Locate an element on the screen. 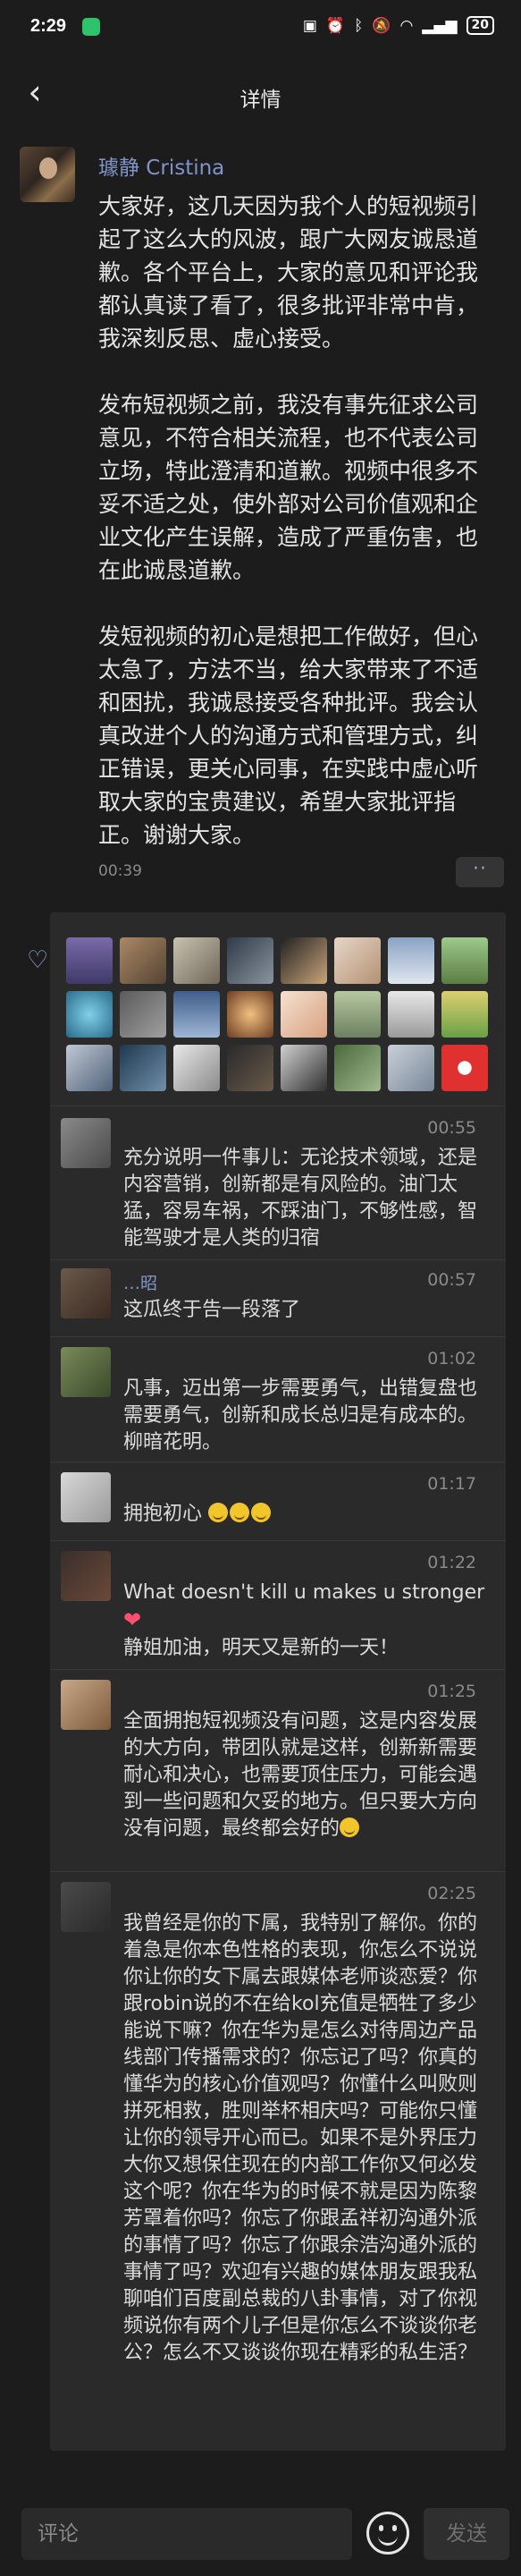  comment-text-line: What doesn't kill u makes u stronger is located at coordinates (304, 1592).